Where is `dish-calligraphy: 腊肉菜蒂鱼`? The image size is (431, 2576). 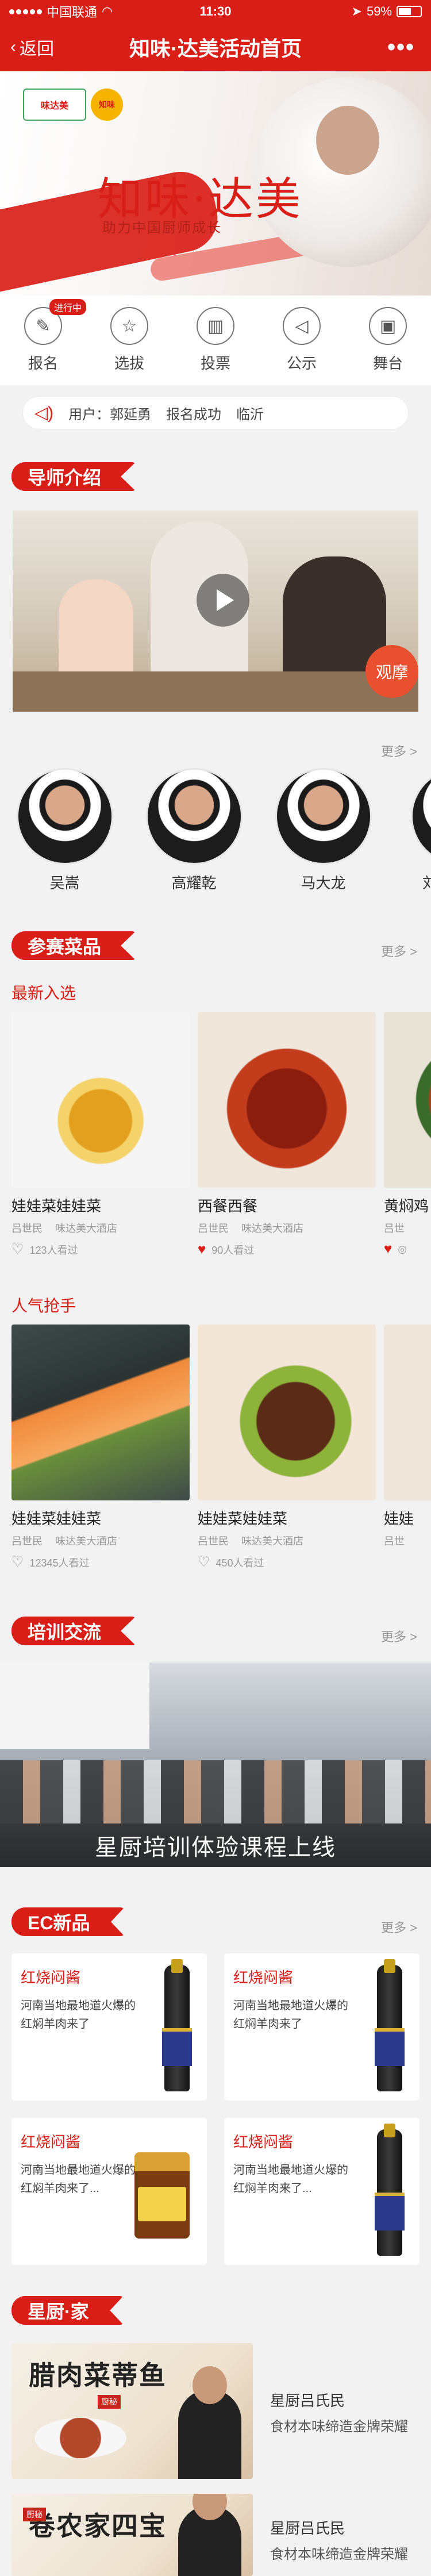
dish-calligraphy: 腊肉菜蒂鱼 is located at coordinates (98, 2375).